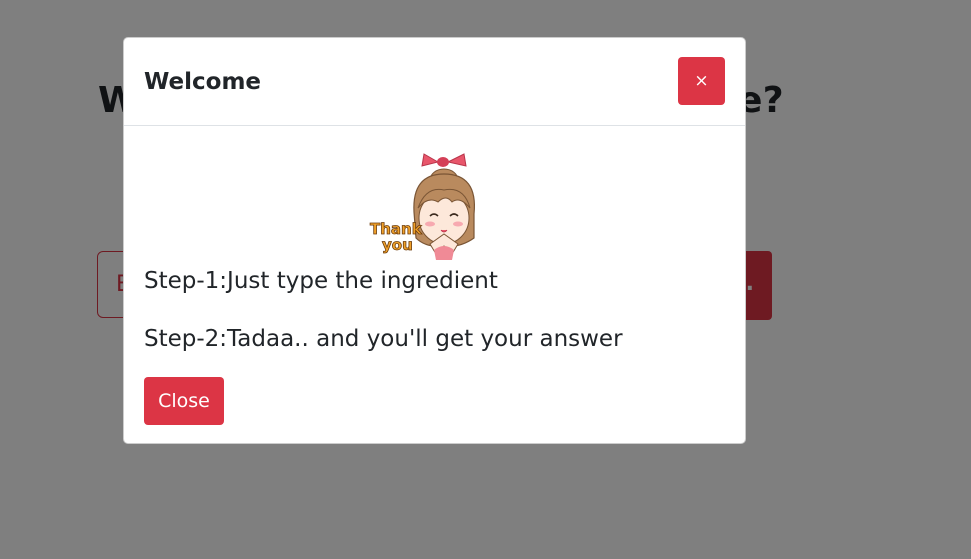 The image size is (971, 559). I want to click on close-x-button: ×, so click(701, 81).